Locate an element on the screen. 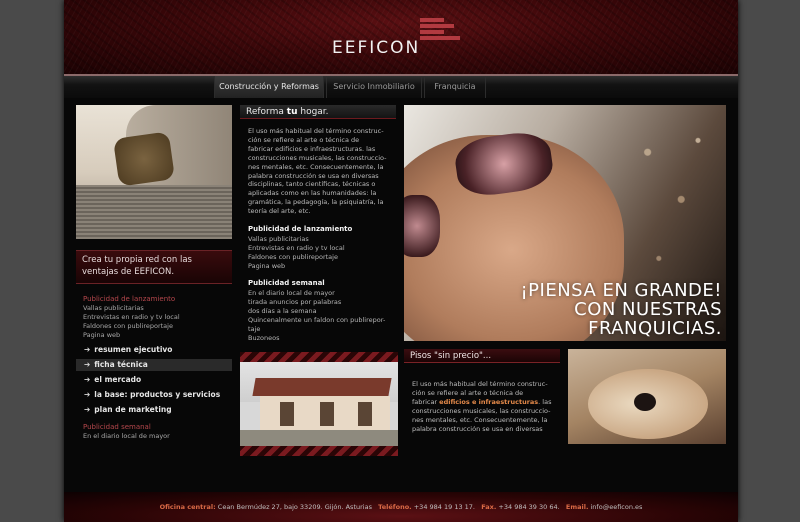  nav-item-inmobiliario: Servicio Inmobiliario is located at coordinates (374, 87).